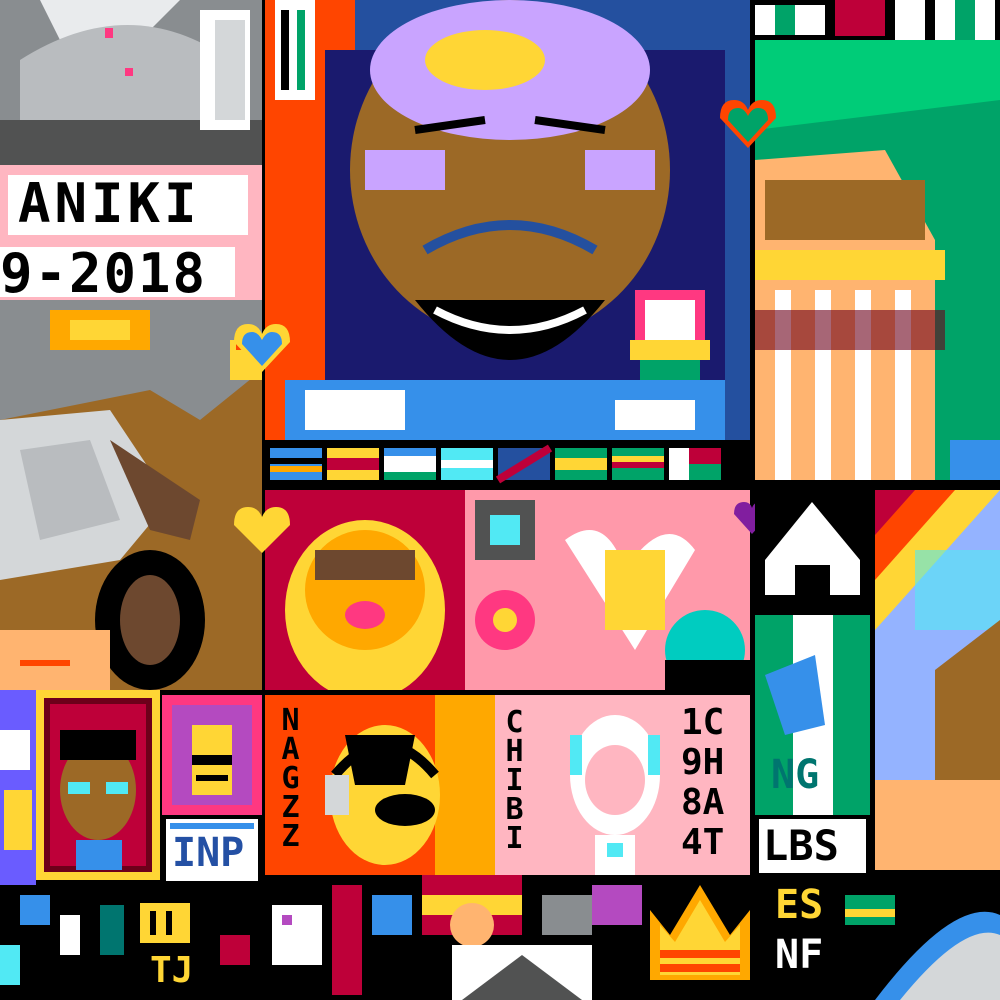 The height and width of the screenshot is (1000, 1000). I want to click on aniki-name-label: ANIKI, so click(109, 203).